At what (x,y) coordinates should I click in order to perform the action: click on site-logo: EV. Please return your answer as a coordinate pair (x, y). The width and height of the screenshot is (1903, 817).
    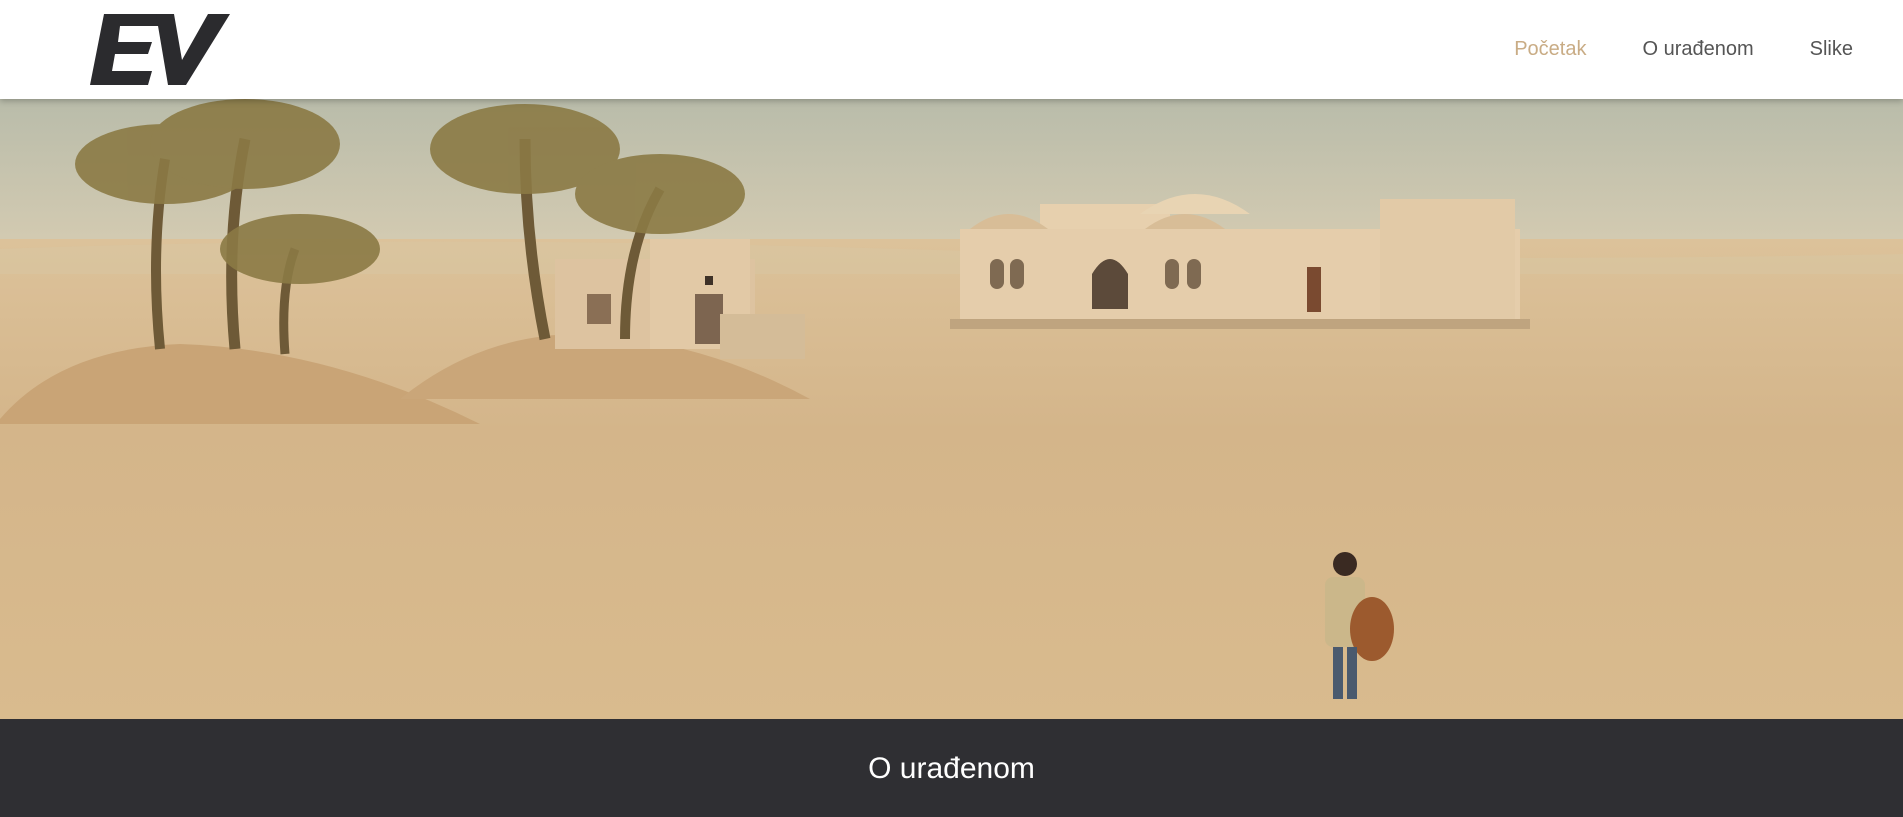
    Looking at the image, I should click on (160, 49).